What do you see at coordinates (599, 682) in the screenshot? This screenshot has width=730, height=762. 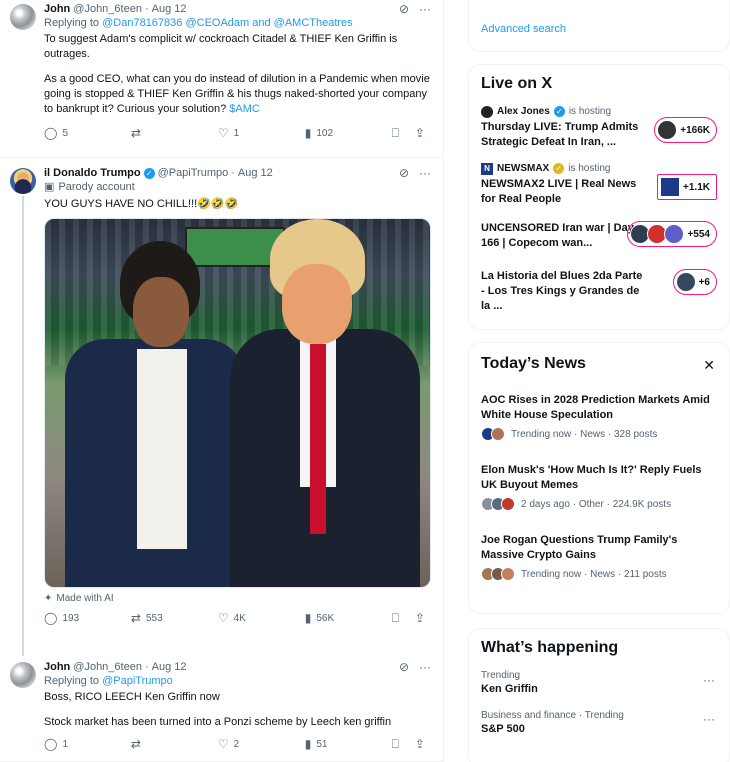 I see `trend-item: Trending Ken Griffin ···` at bounding box center [599, 682].